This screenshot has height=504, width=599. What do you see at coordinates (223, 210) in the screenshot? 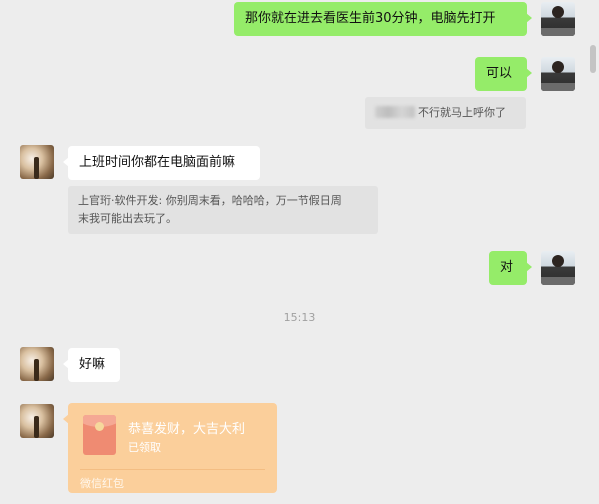
I see `quoted-message: 上官珩·软件开发: 你别周末看，哈哈哈，万一节假日周 末我可能出去玩了。` at bounding box center [223, 210].